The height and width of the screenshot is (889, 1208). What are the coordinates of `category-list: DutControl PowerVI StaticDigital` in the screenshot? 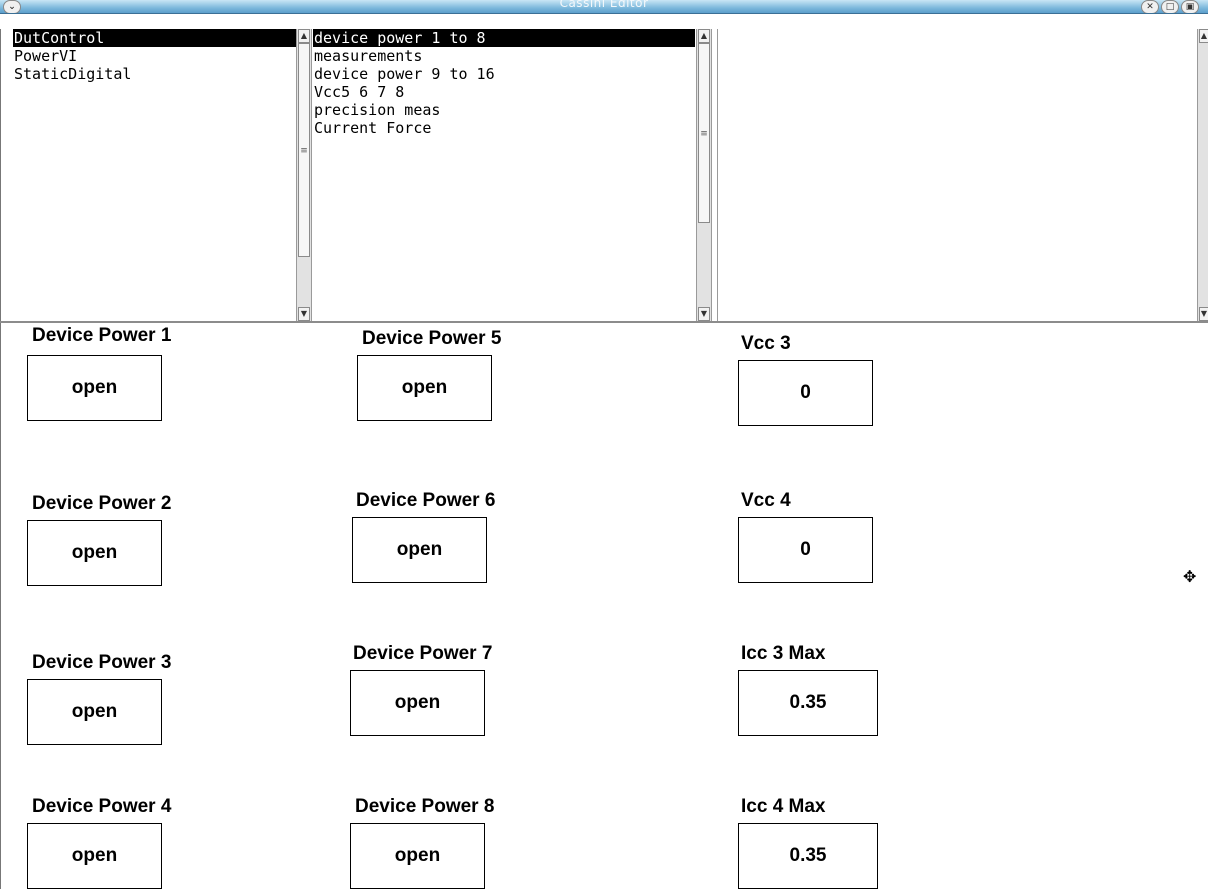 It's located at (154, 175).